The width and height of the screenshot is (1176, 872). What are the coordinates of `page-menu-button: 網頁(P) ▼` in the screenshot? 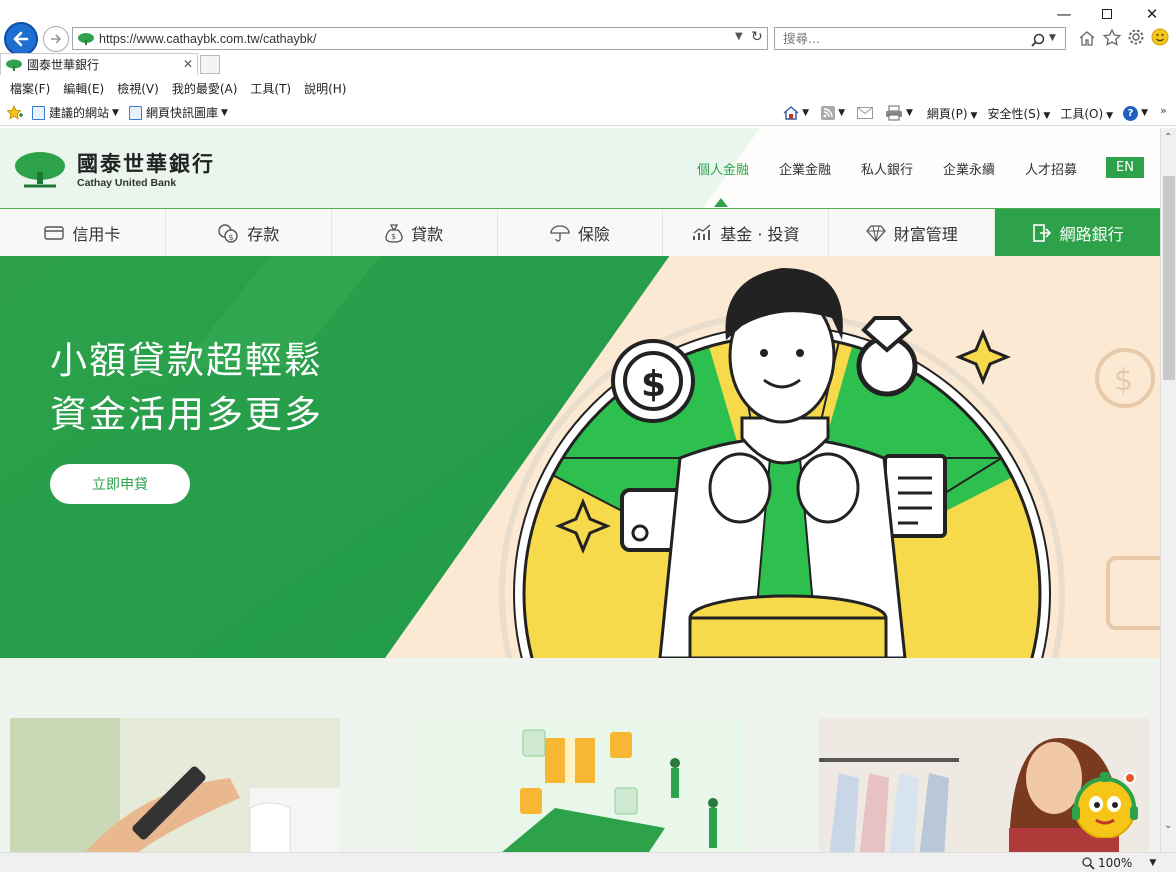 It's located at (952, 113).